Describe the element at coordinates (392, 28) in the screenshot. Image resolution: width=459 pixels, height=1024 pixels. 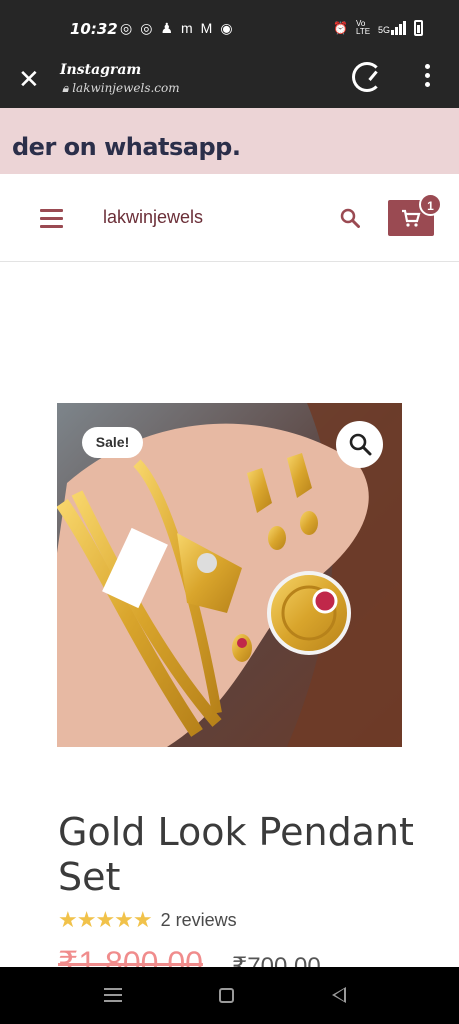
I see `5g-signal-icon: 5G` at that location.